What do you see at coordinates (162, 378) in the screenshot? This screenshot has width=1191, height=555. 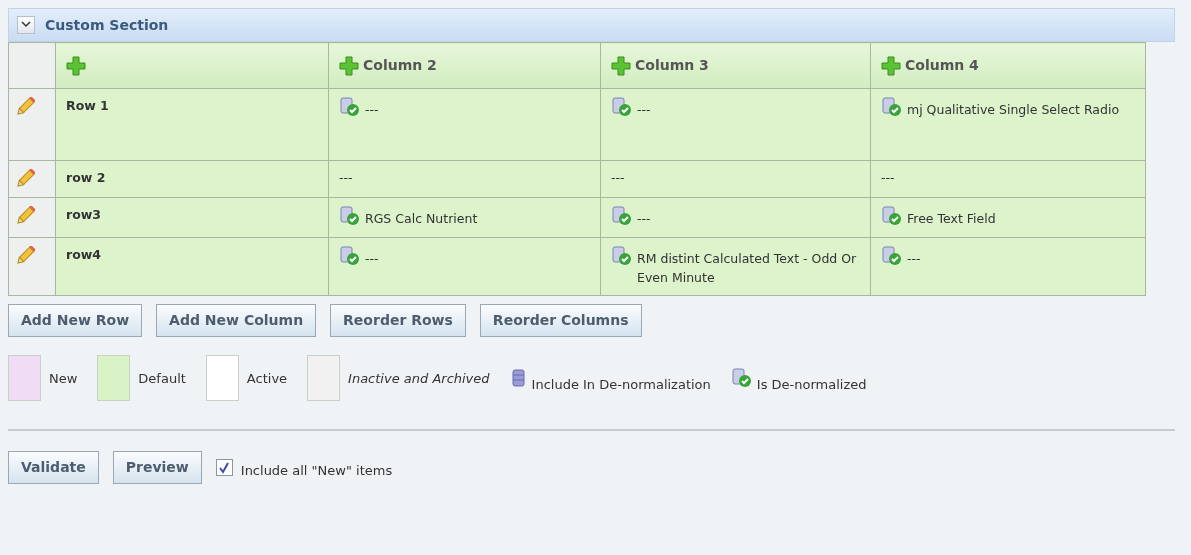 I see `legend-label: Default` at bounding box center [162, 378].